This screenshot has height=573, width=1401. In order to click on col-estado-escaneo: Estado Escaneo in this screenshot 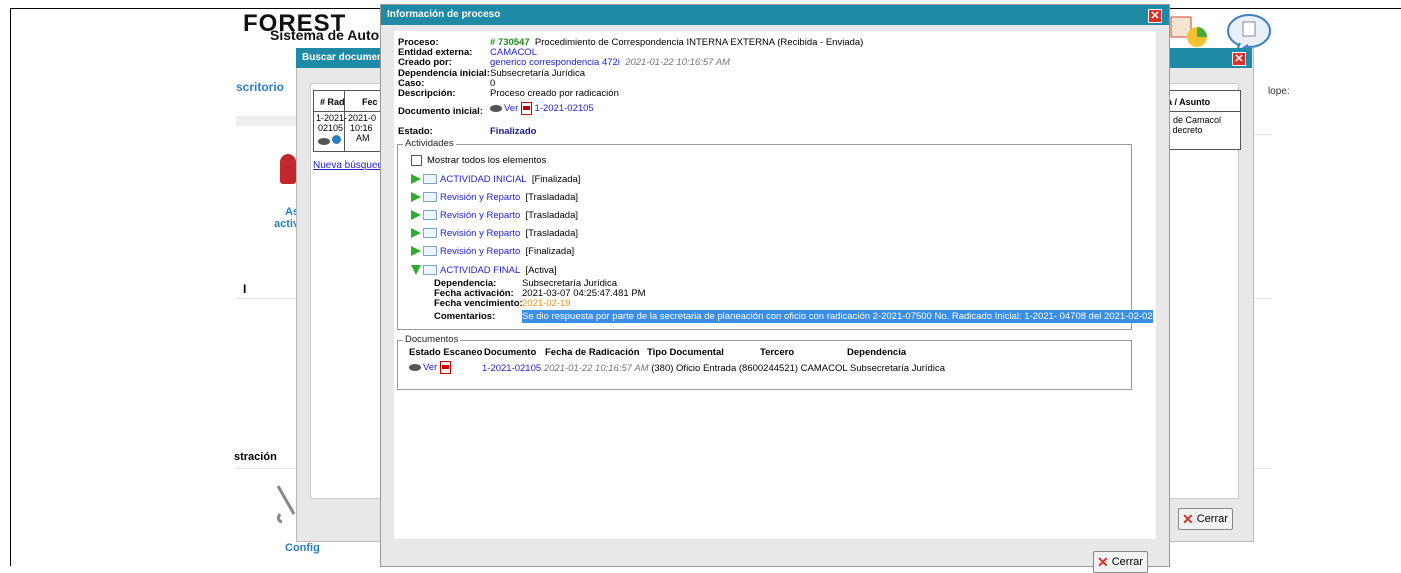, I will do `click(446, 352)`.